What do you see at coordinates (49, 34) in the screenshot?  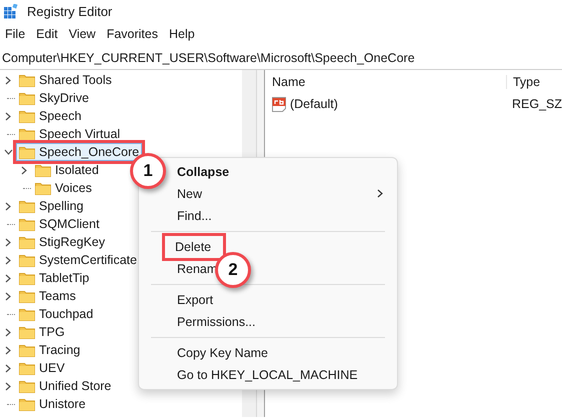 I see `menu-item: Edit` at bounding box center [49, 34].